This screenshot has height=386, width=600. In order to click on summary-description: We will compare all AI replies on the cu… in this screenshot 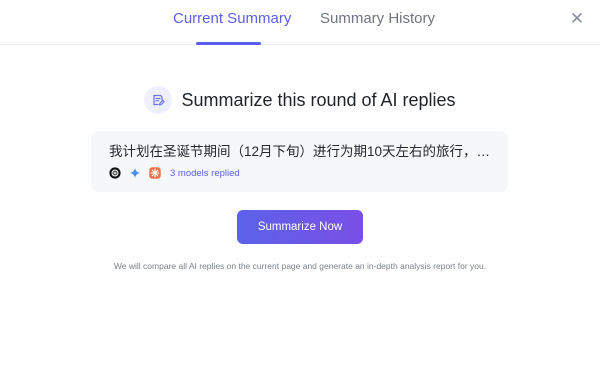, I will do `click(300, 266)`.